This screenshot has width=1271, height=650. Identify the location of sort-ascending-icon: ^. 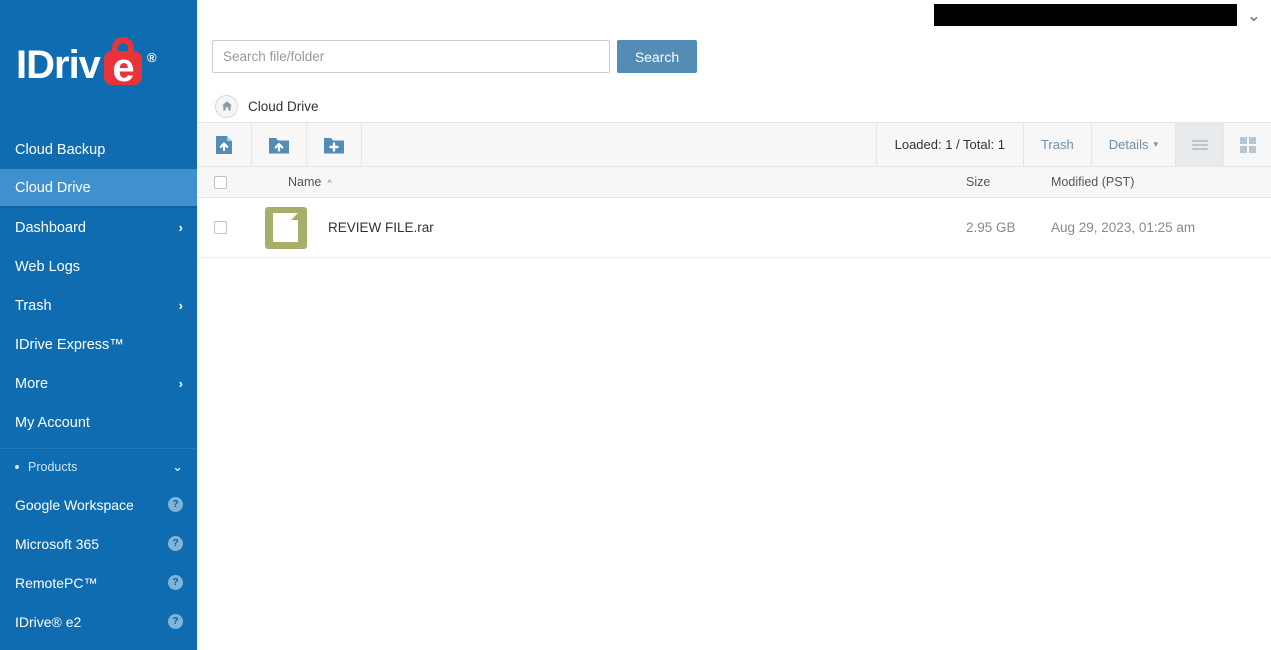
(329, 183).